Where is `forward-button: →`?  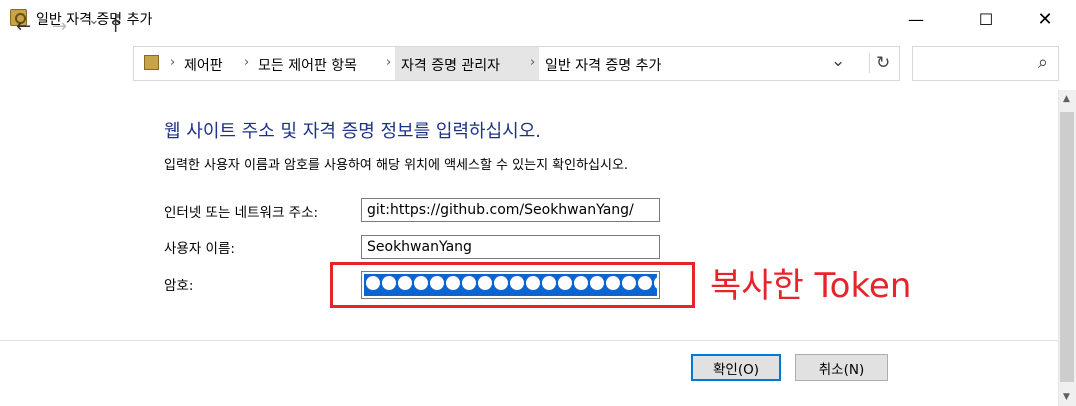
forward-button: → is located at coordinates (59, 26).